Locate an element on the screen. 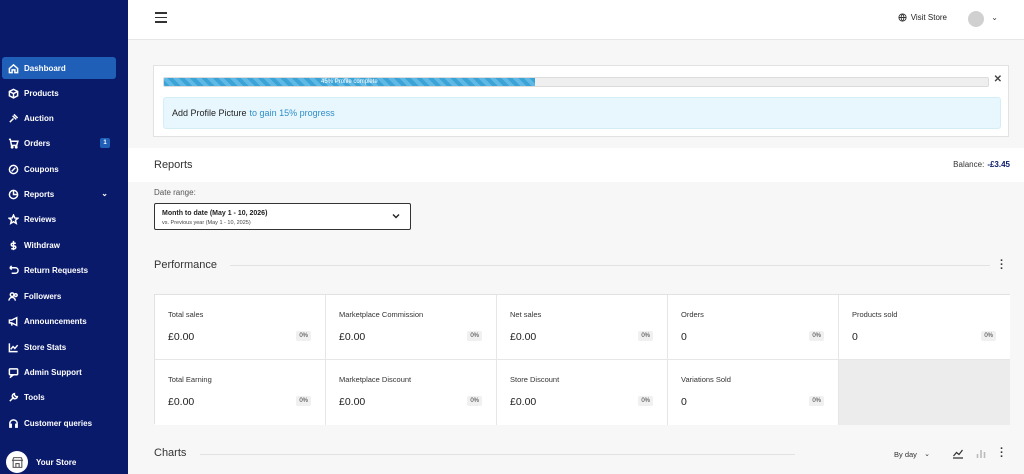 The width and height of the screenshot is (1024, 474). cart-icon is located at coordinates (13, 143).